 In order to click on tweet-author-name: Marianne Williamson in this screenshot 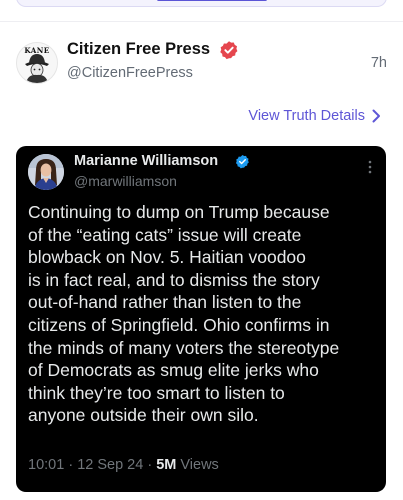, I will do `click(146, 161)`.